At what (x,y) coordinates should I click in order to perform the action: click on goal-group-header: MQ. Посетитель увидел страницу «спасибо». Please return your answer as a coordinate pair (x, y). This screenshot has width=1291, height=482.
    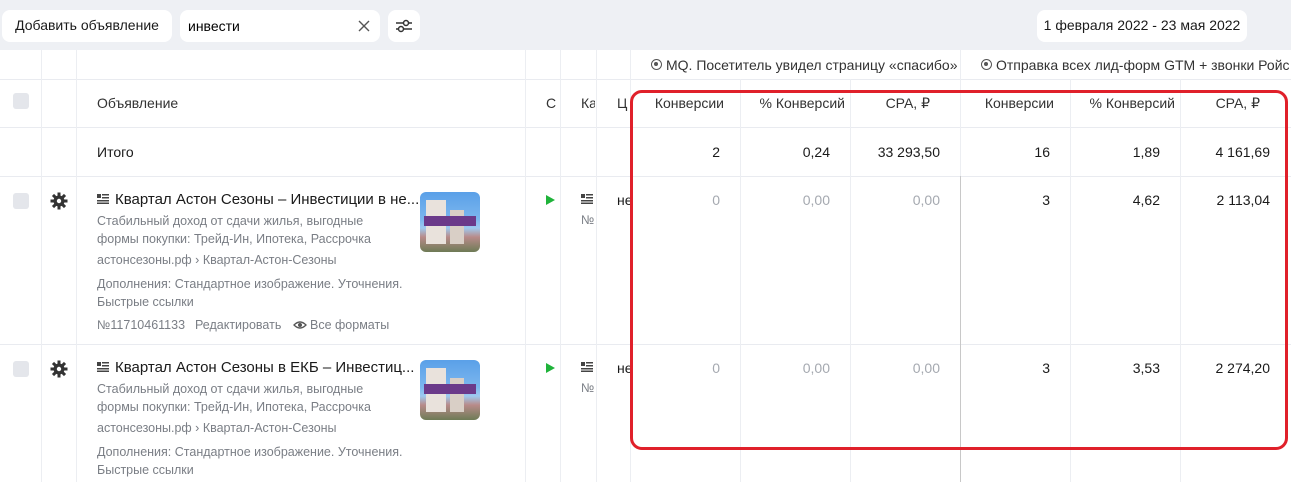
    Looking at the image, I should click on (812, 65).